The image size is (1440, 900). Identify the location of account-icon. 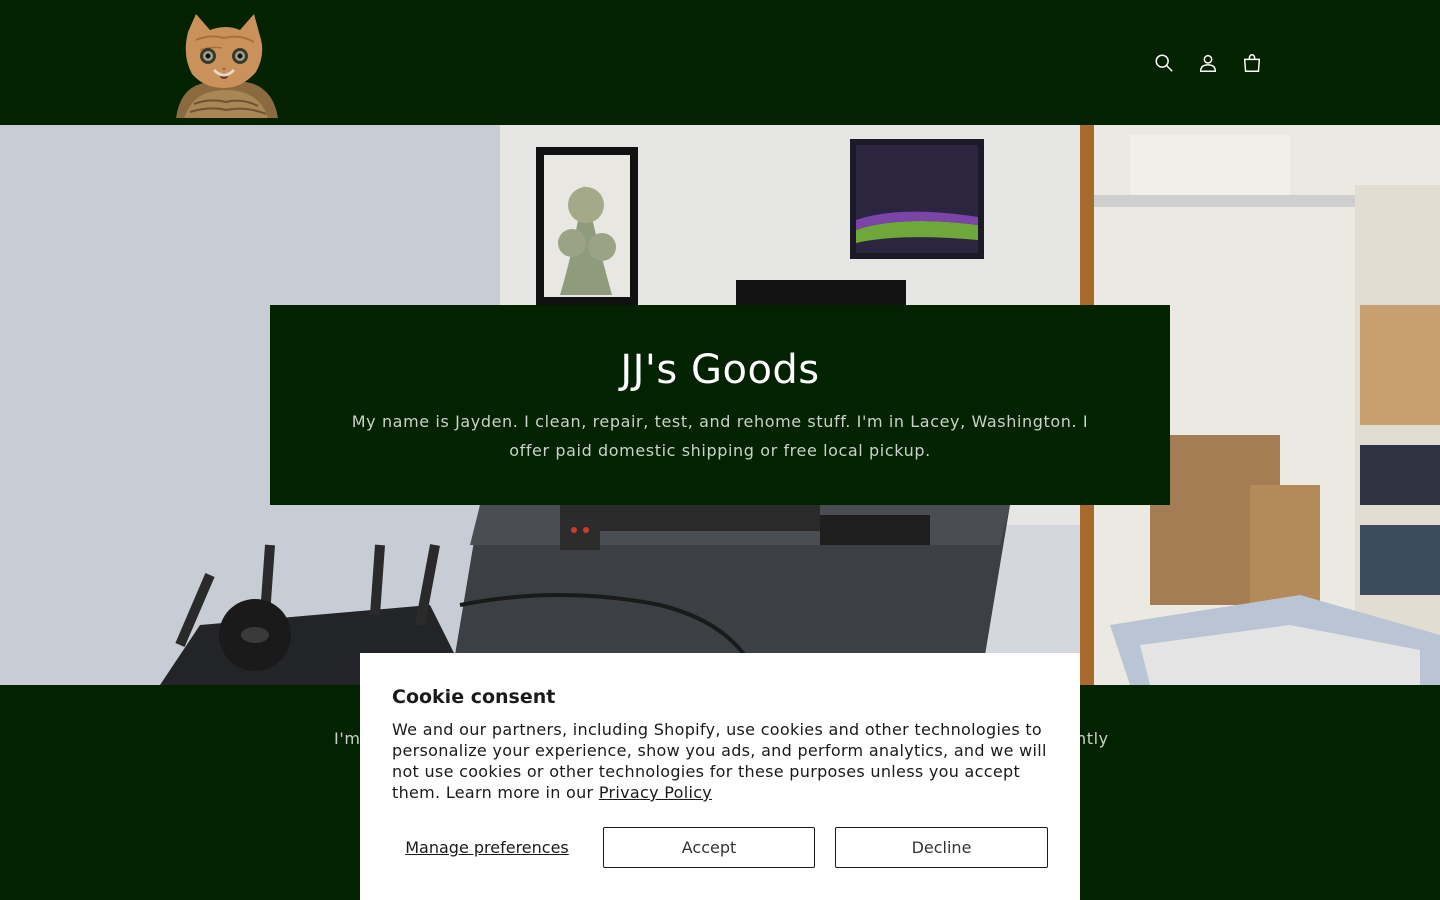
(1208, 63).